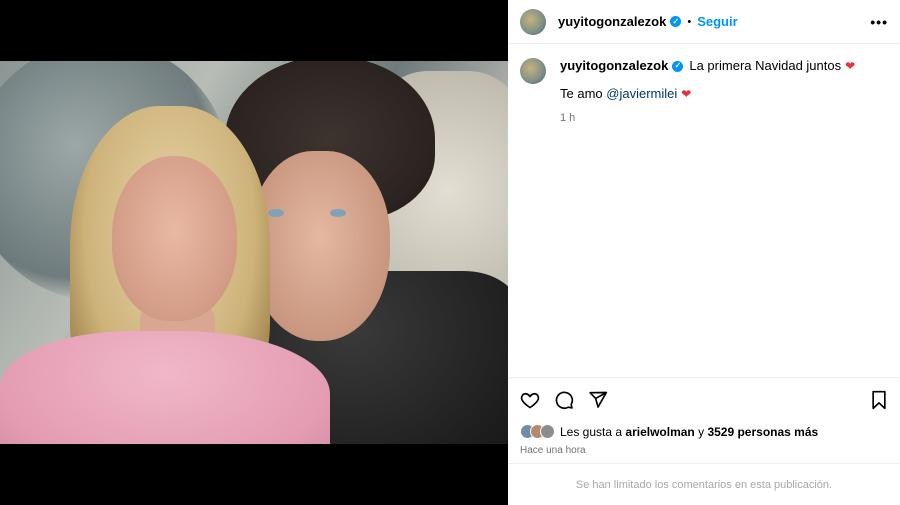 Image resolution: width=900 pixels, height=505 pixels. Describe the element at coordinates (533, 21) in the screenshot. I see `avatar` at that location.